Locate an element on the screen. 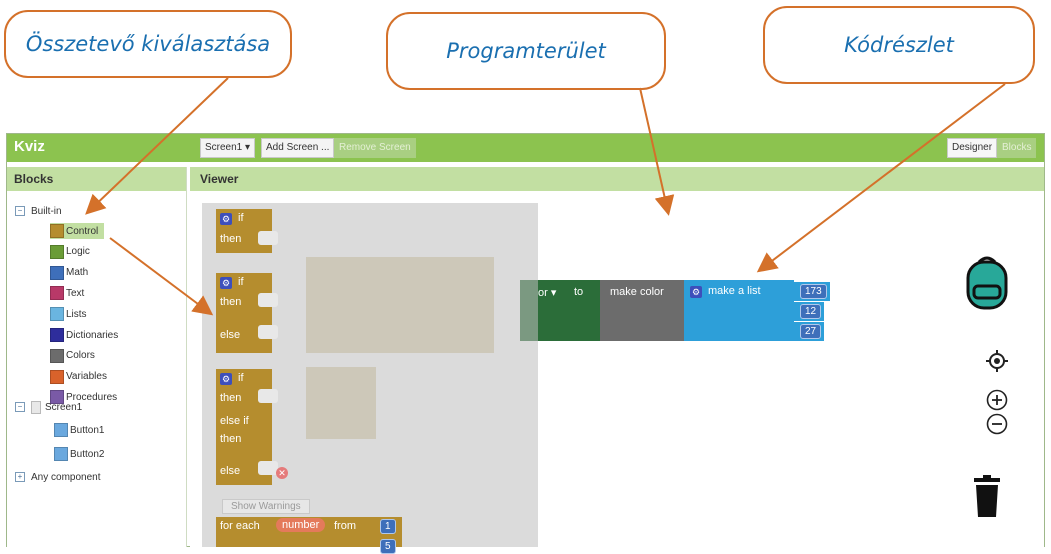 Image resolution: width=1051 pixels, height=554 pixels. tree-item-label: Button1 is located at coordinates (87, 430).